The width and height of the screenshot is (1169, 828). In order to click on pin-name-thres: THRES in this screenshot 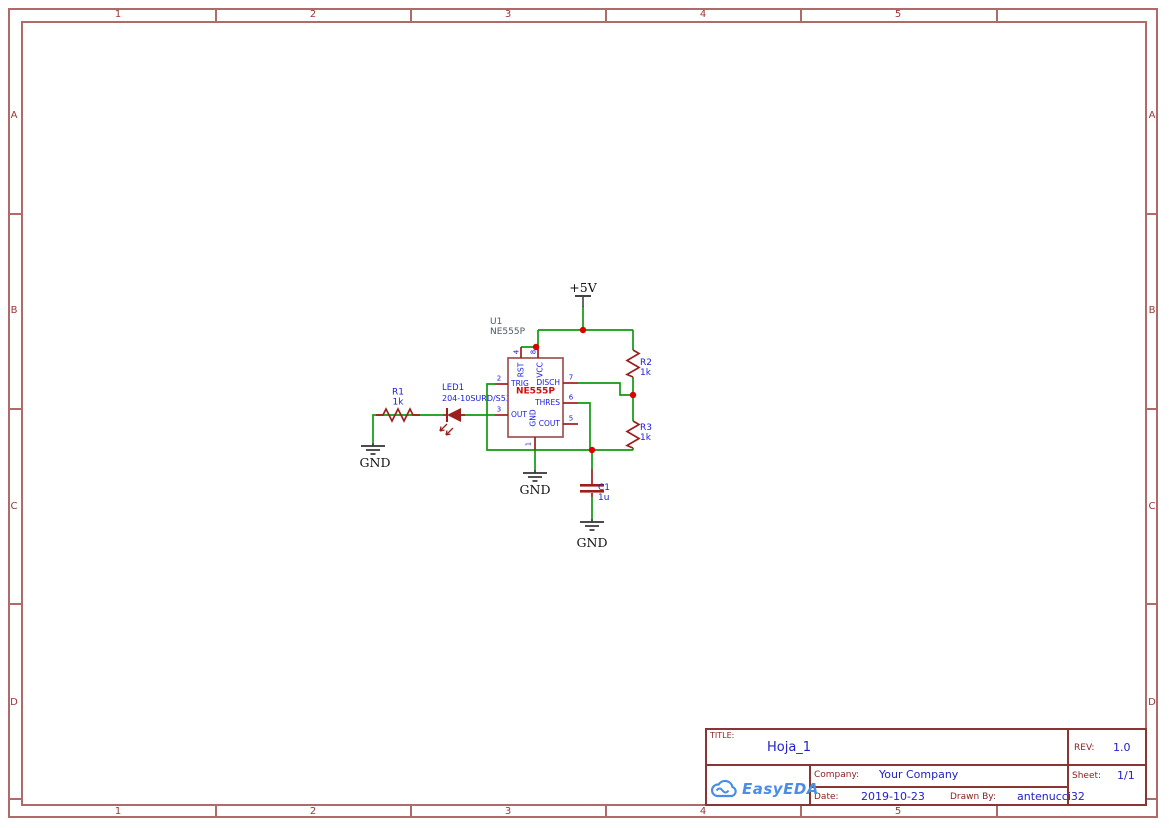, I will do `click(547, 402)`.